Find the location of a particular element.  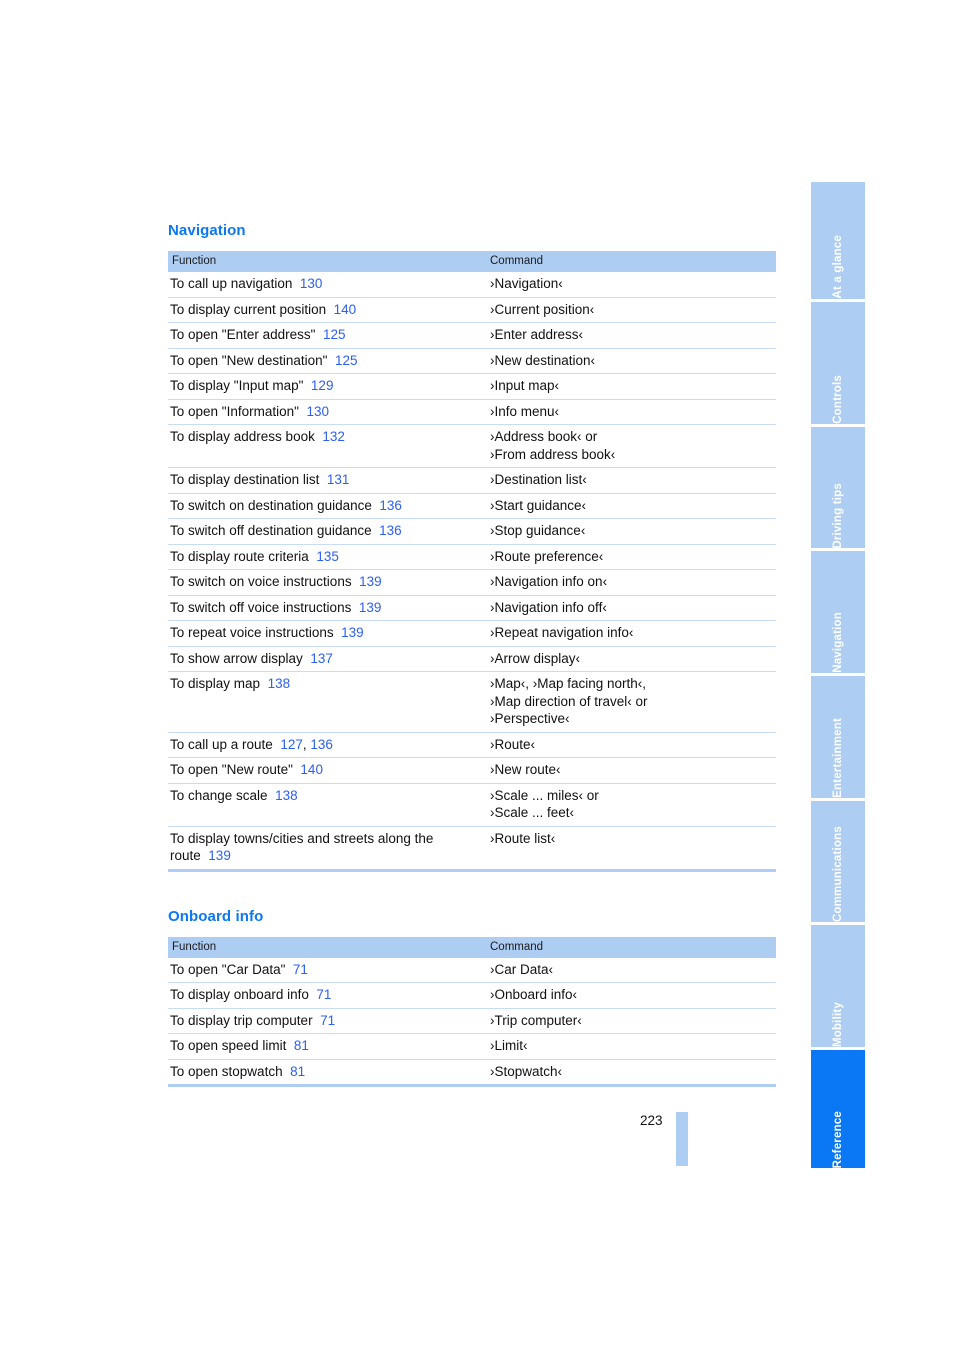

function-cell: To switch on voice instructions 139 is located at coordinates (324, 582).